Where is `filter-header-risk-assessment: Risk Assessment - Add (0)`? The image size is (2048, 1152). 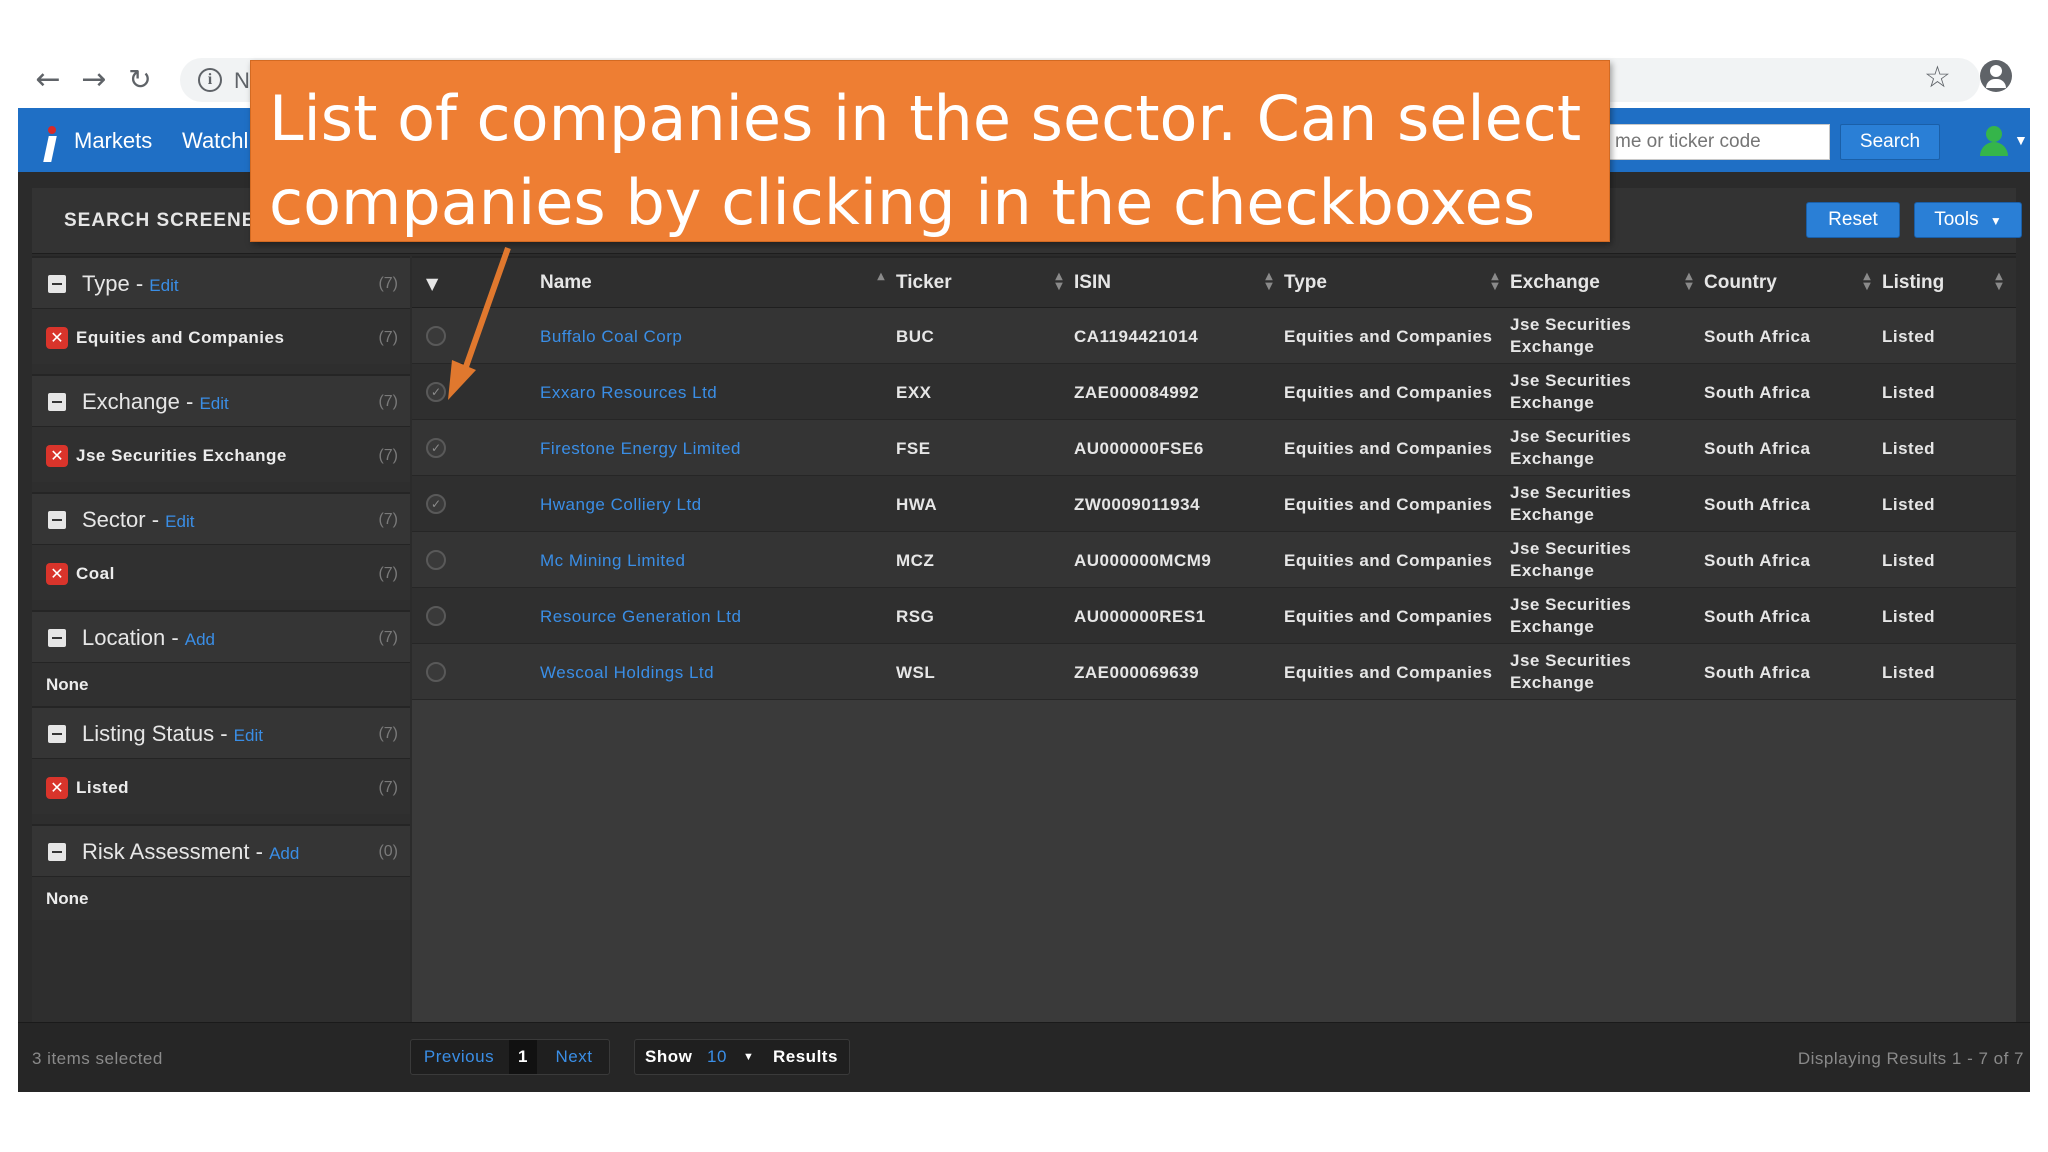 filter-header-risk-assessment: Risk Assessment - Add (0) is located at coordinates (221, 850).